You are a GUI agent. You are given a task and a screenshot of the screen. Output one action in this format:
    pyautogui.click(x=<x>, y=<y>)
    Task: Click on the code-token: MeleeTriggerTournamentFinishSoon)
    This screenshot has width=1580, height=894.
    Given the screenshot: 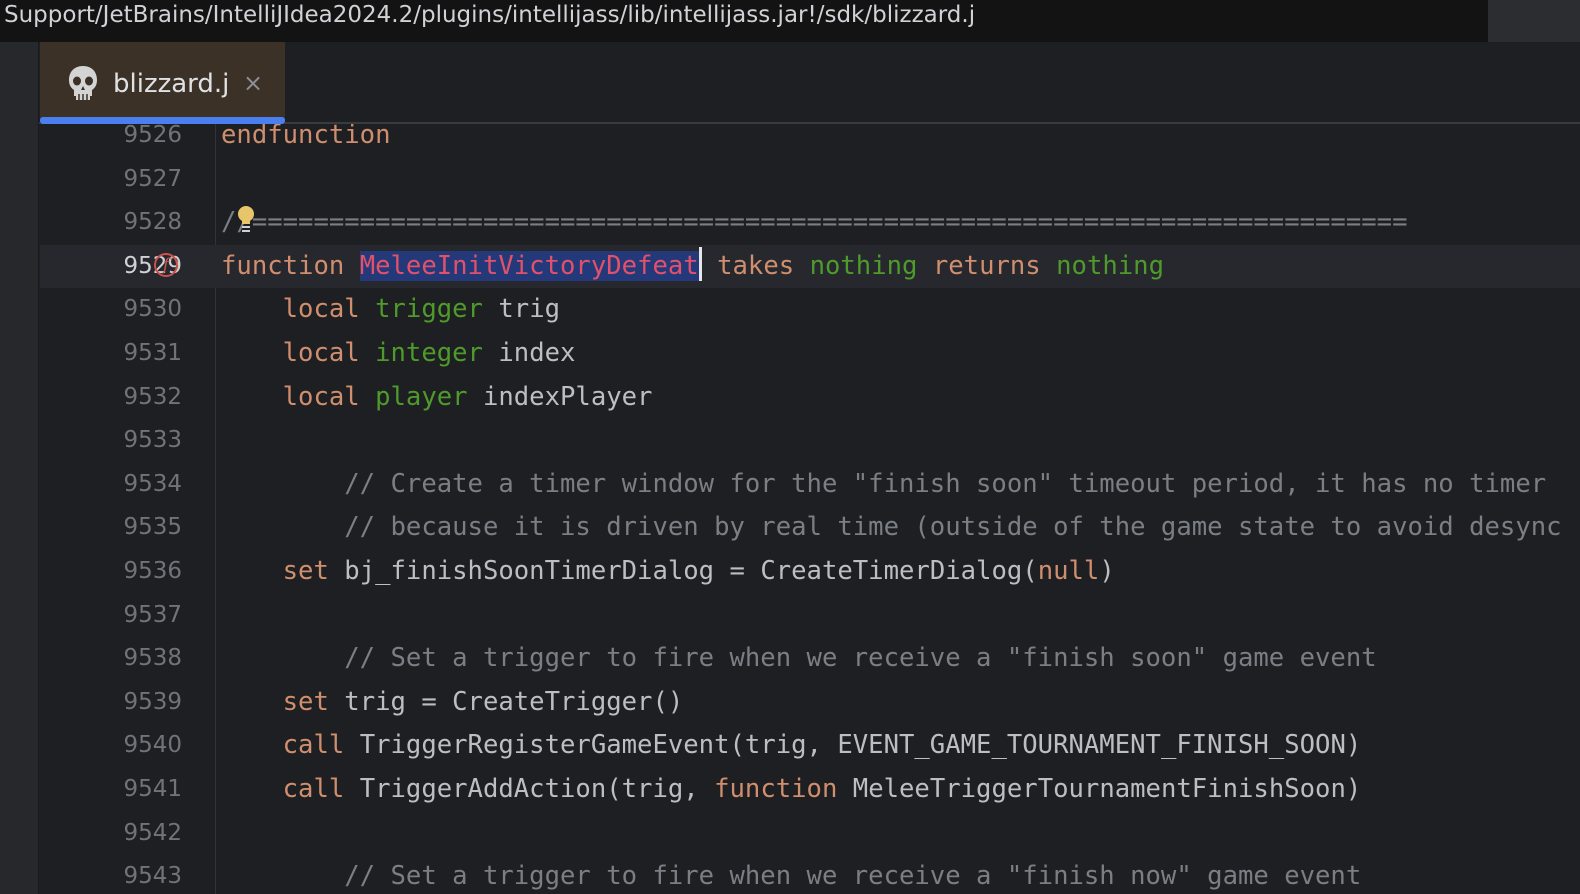 What is the action you would take?
    pyautogui.click(x=1099, y=788)
    